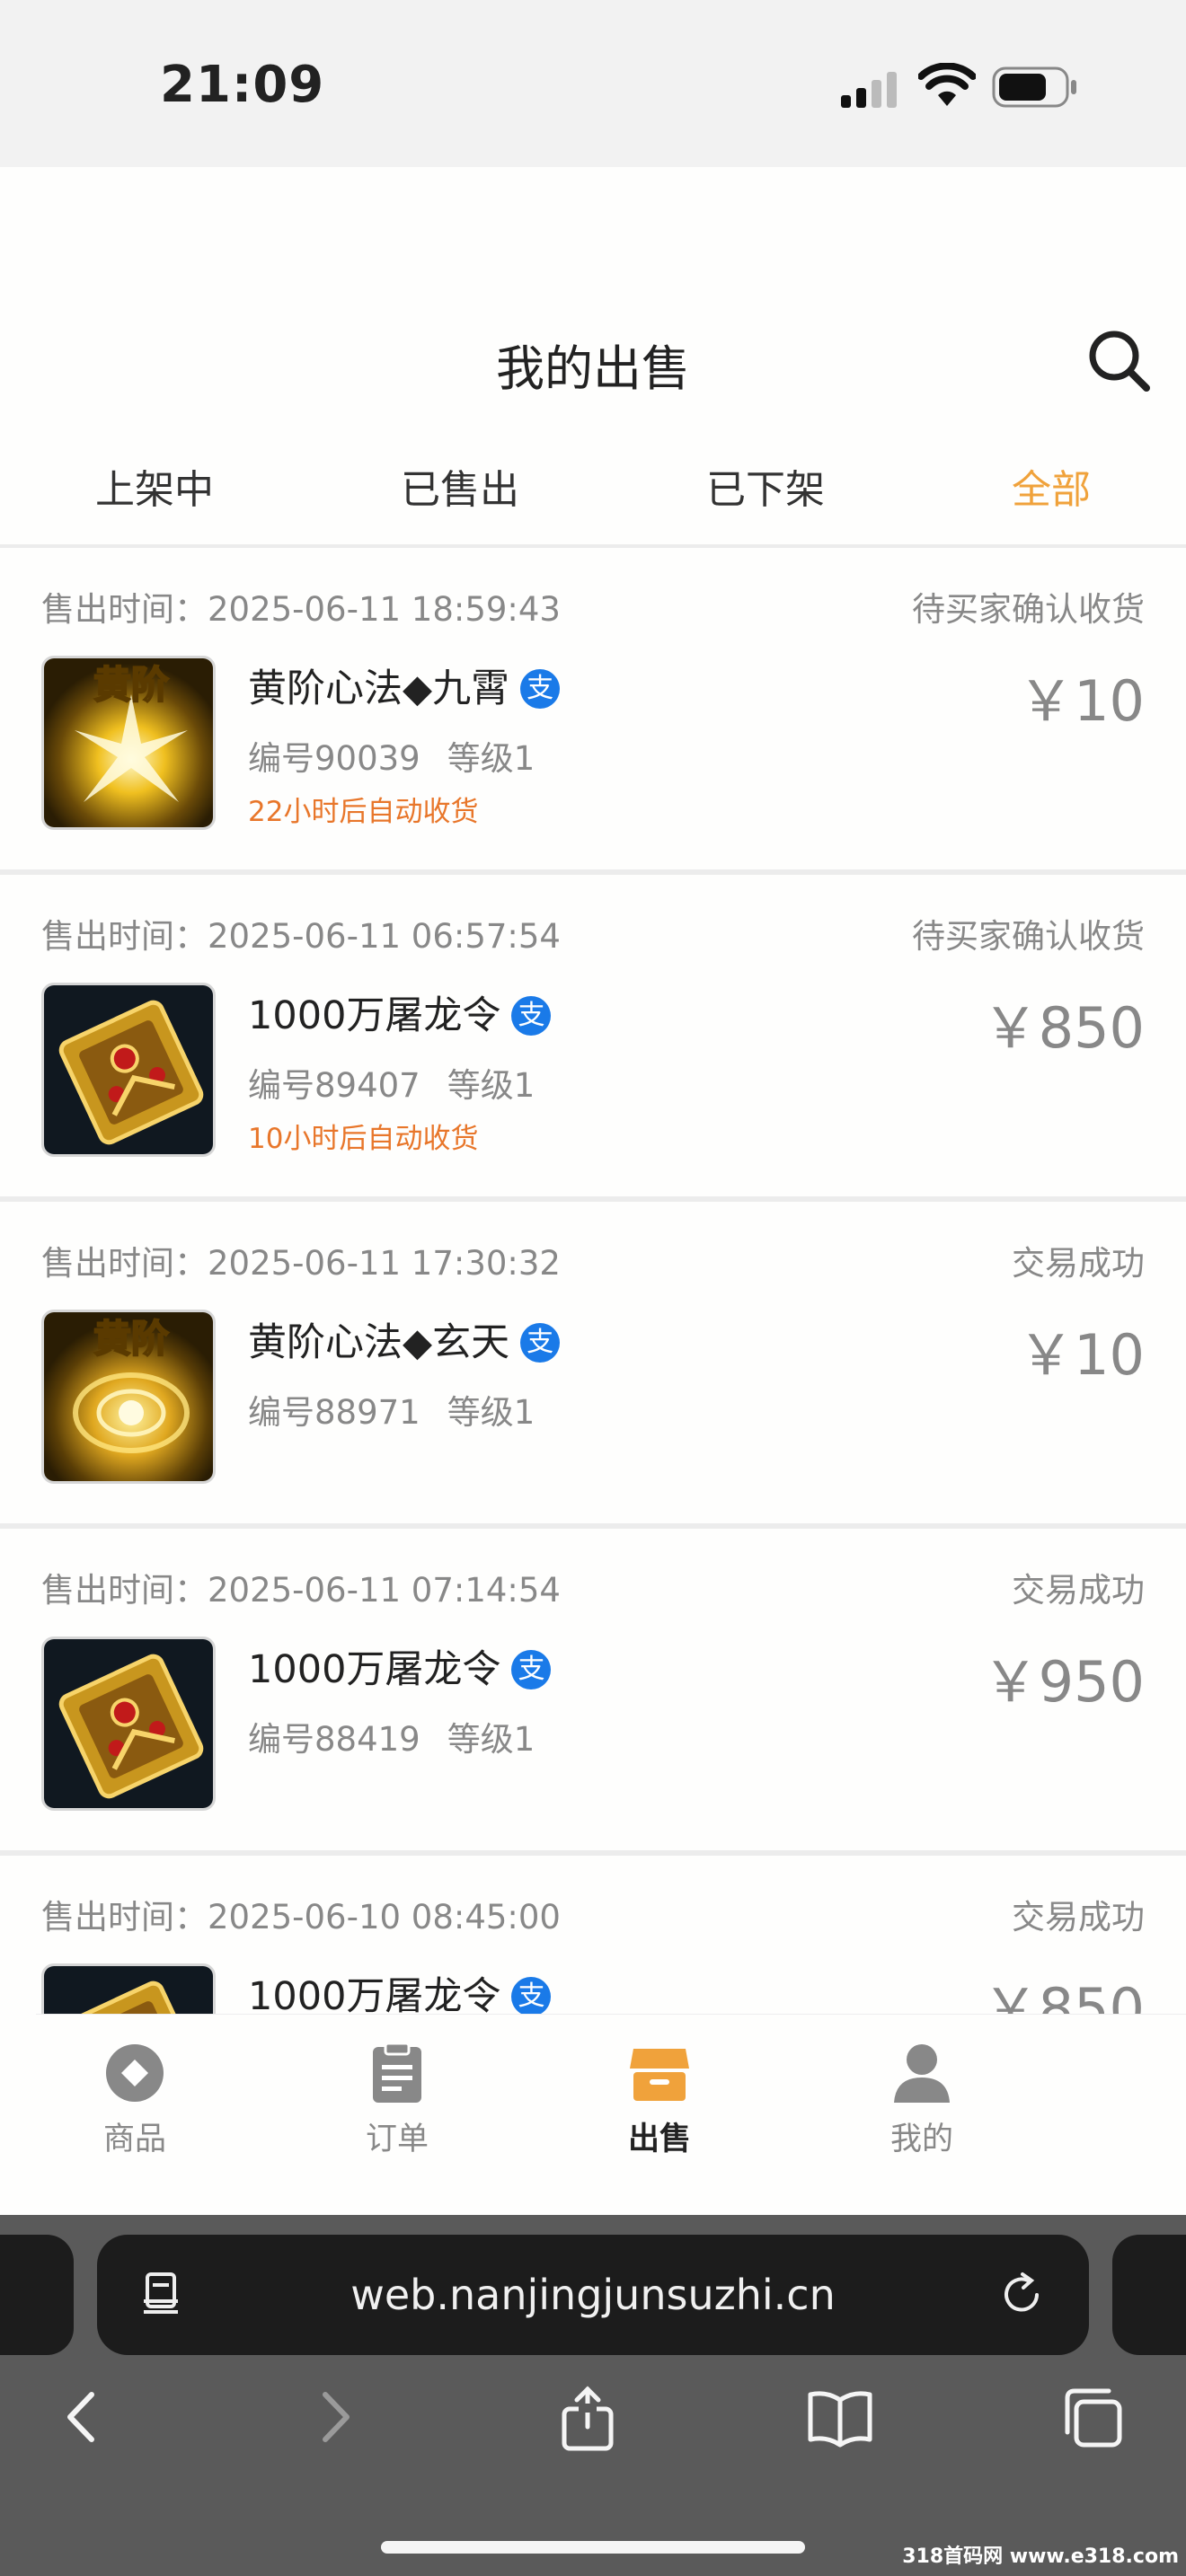  What do you see at coordinates (593, 497) in the screenshot?
I see `filter-tabs: 上架中 已售出 已下架 全部` at bounding box center [593, 497].